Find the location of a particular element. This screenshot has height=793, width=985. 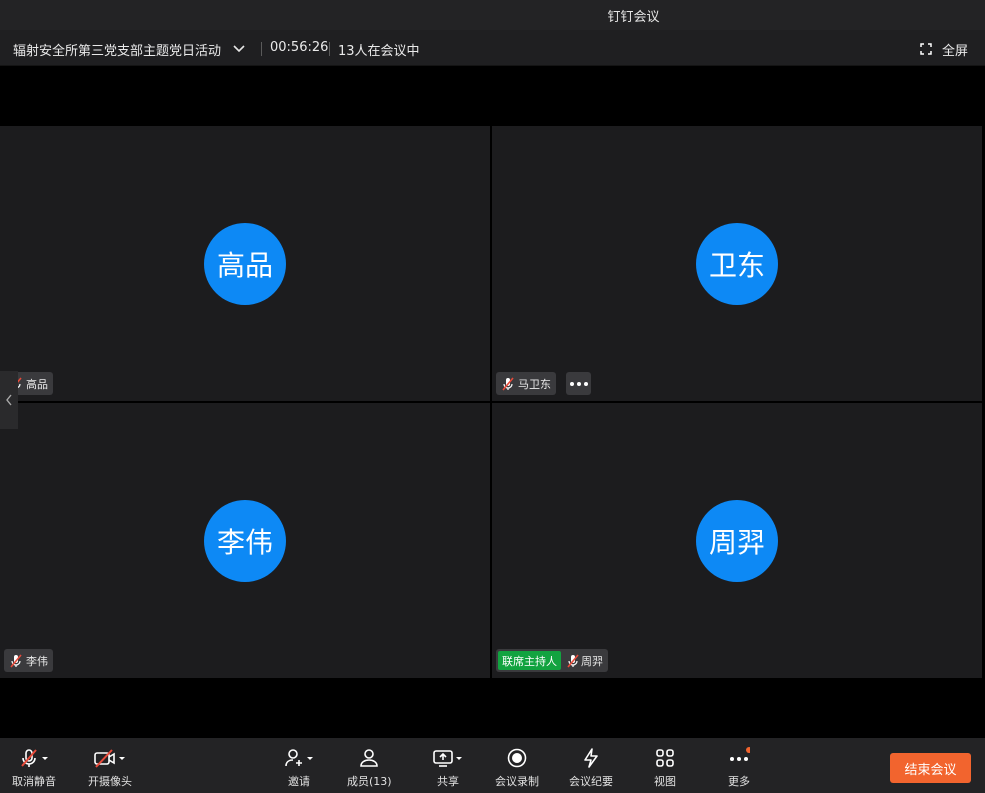

avatar: 高品 is located at coordinates (245, 264).